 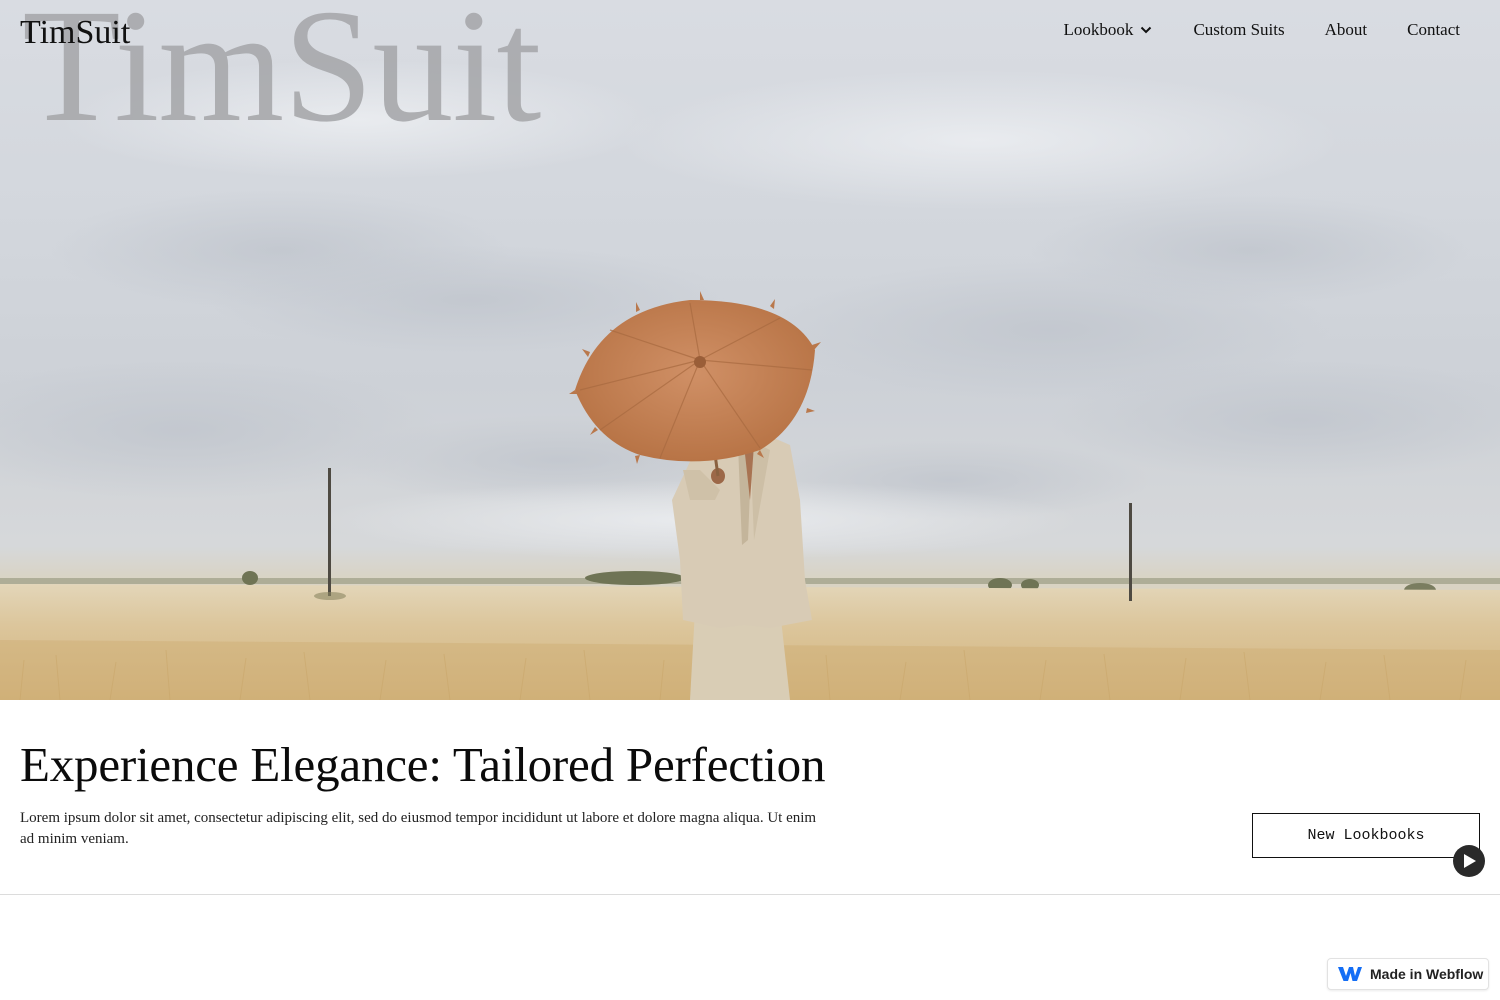 I want to click on badge-label: Made in Webflow, so click(x=1427, y=974).